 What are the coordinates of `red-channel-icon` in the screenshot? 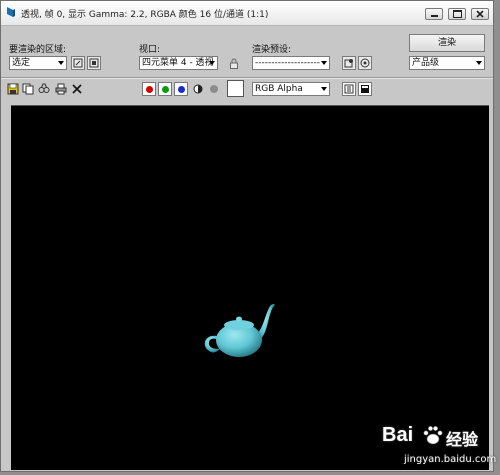 It's located at (149, 89).